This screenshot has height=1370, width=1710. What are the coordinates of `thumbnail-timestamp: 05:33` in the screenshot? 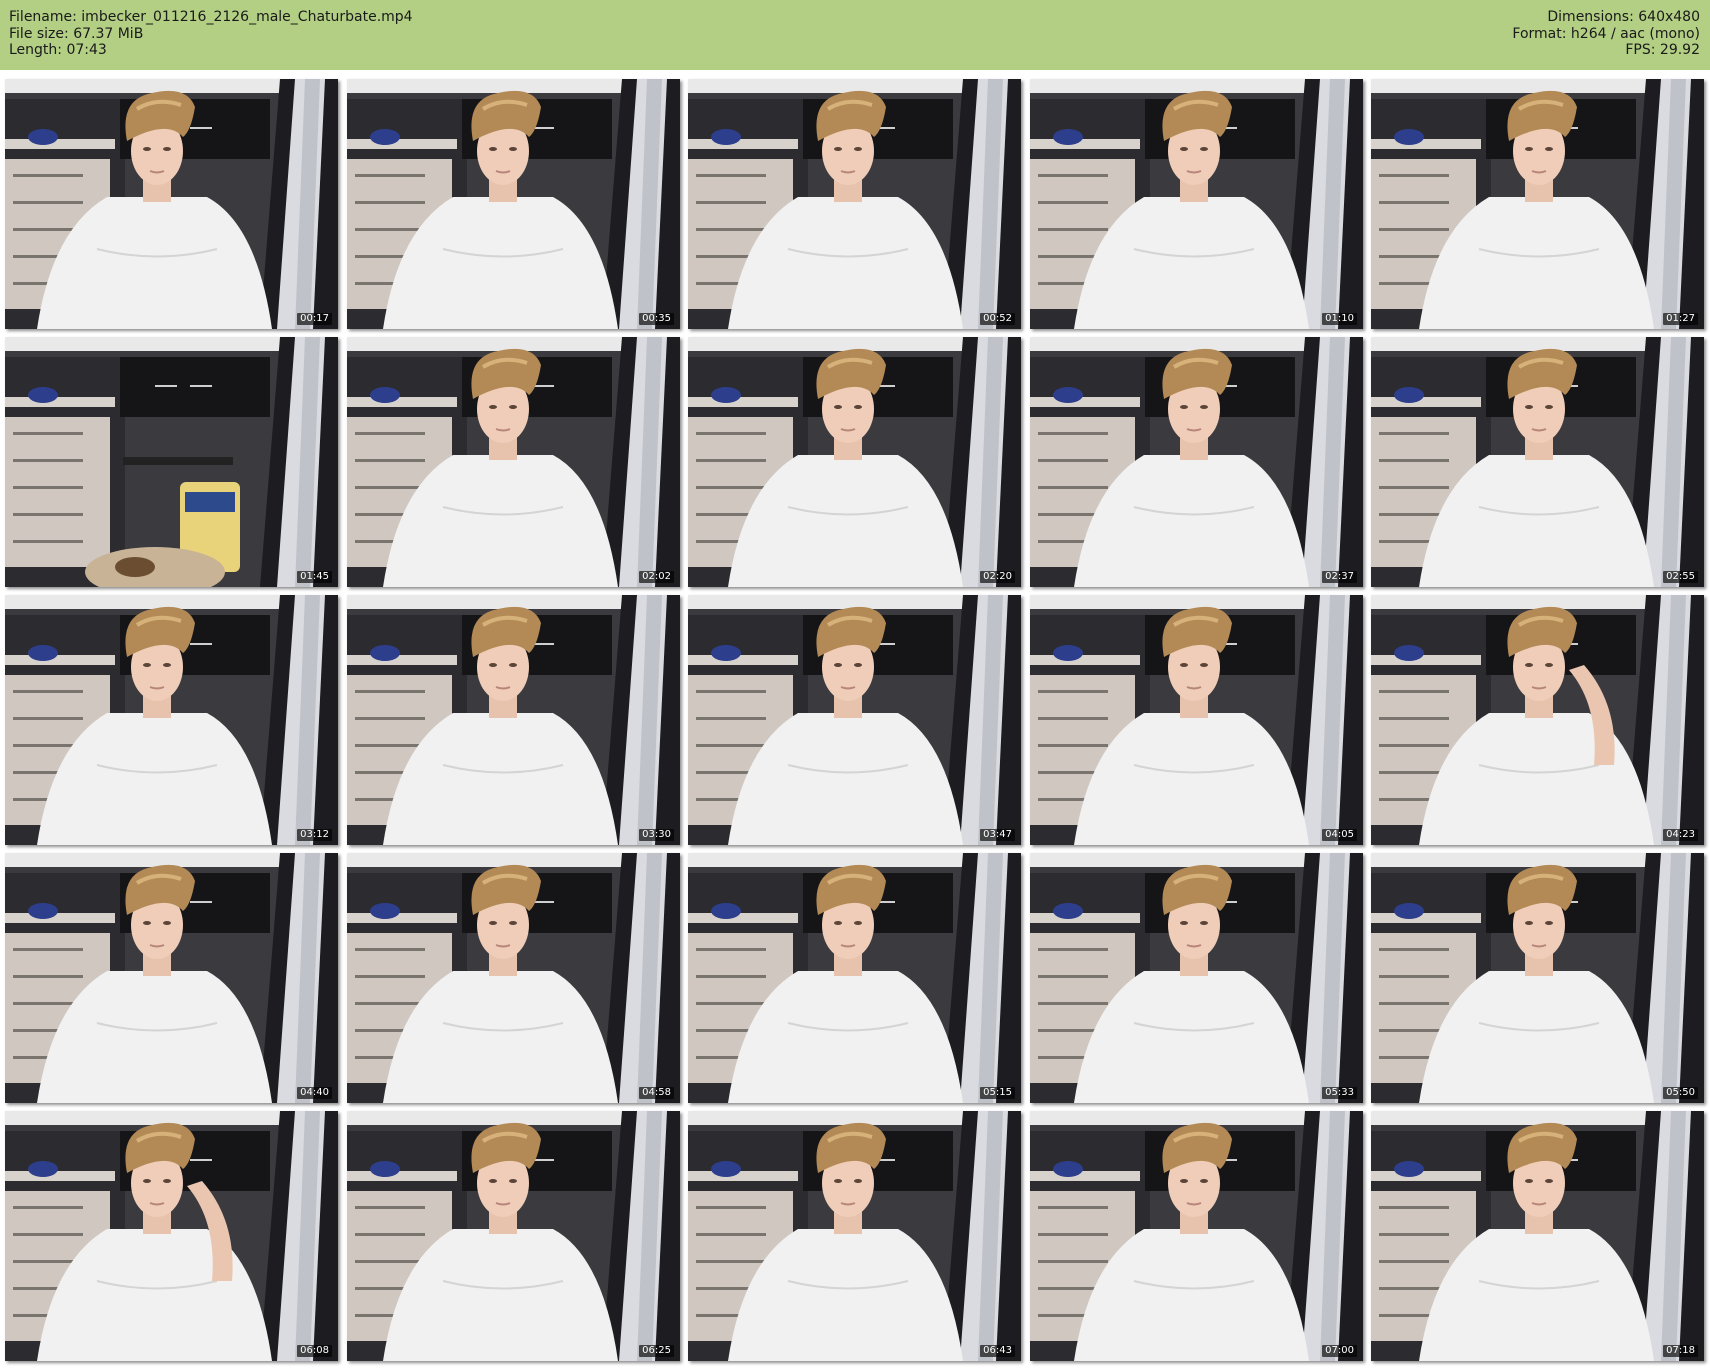 It's located at (1339, 1093).